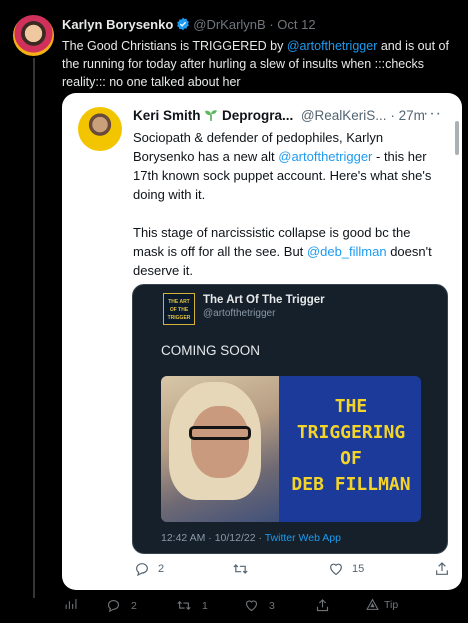  I want to click on embed-author-handle: @artofthetrigger, so click(239, 313).